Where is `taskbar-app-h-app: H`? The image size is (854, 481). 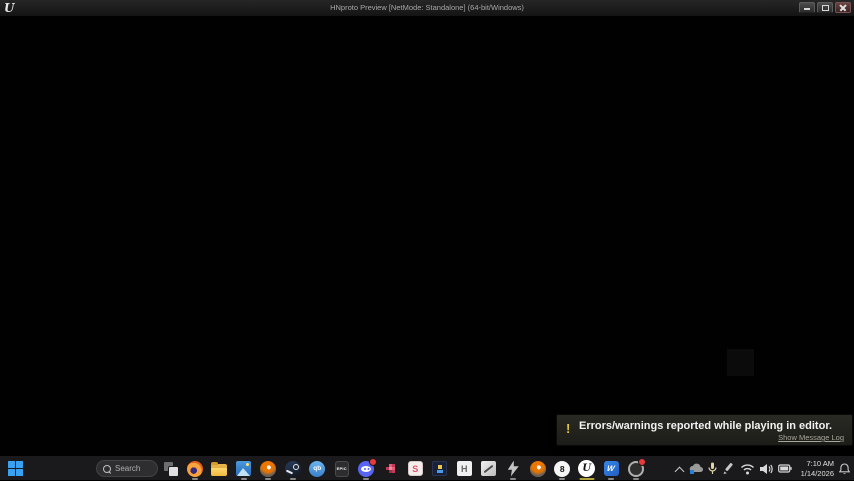
taskbar-app-h-app: H is located at coordinates (464, 468).